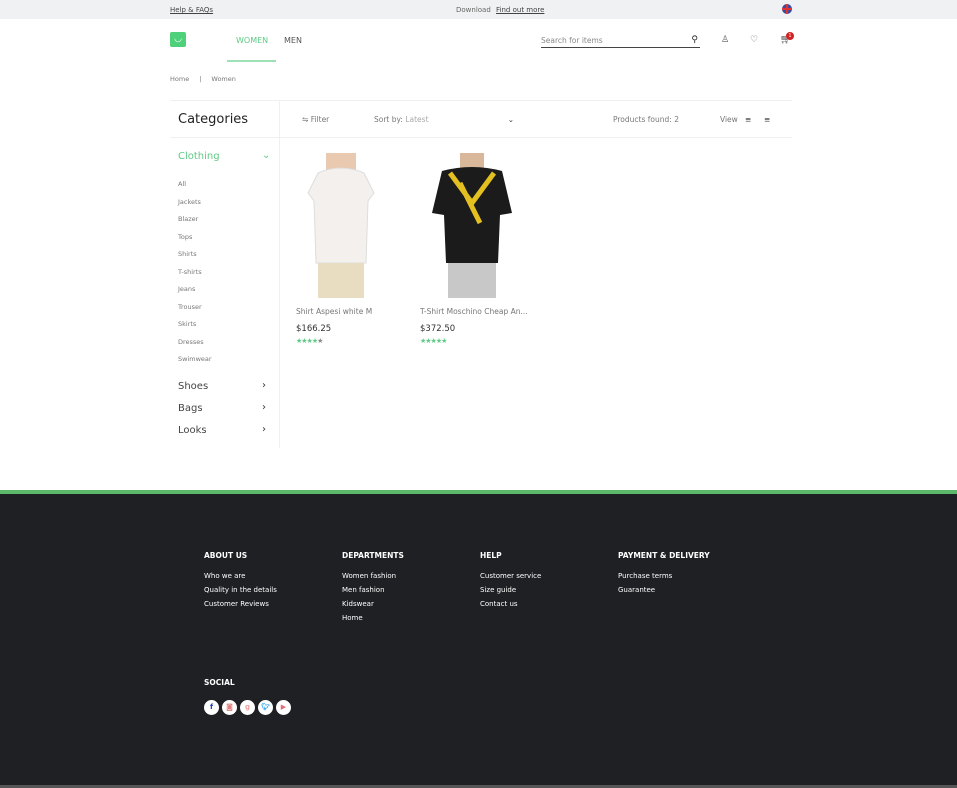 This screenshot has width=957, height=788. I want to click on breadcrumb-home: Home, so click(179, 79).